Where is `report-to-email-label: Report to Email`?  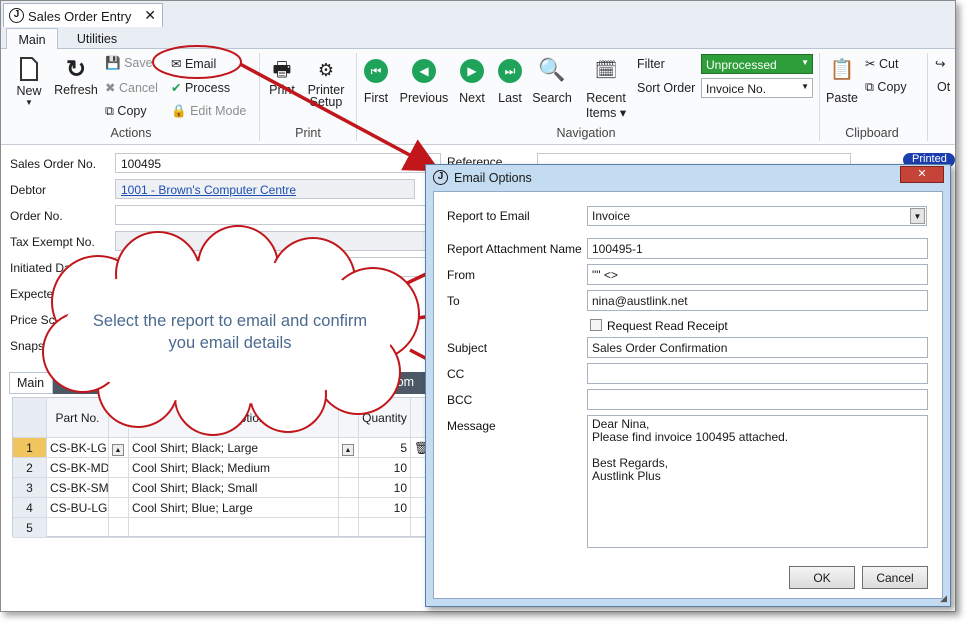
report-to-email-label: Report to Email is located at coordinates (488, 216).